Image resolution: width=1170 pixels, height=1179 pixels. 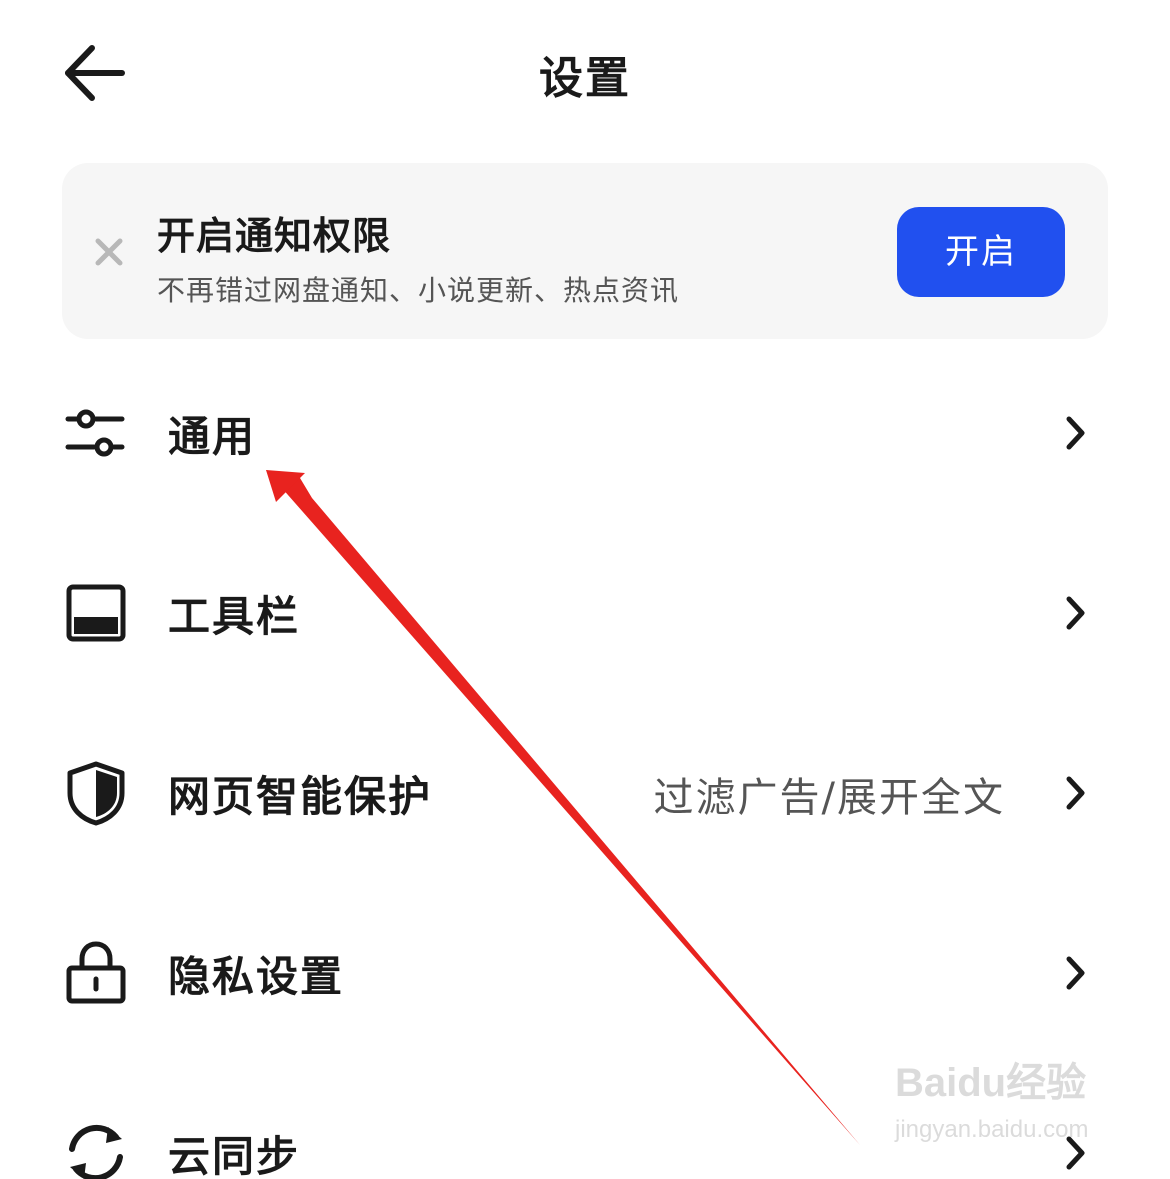 What do you see at coordinates (981, 252) in the screenshot?
I see `enable-notification-button: 开启` at bounding box center [981, 252].